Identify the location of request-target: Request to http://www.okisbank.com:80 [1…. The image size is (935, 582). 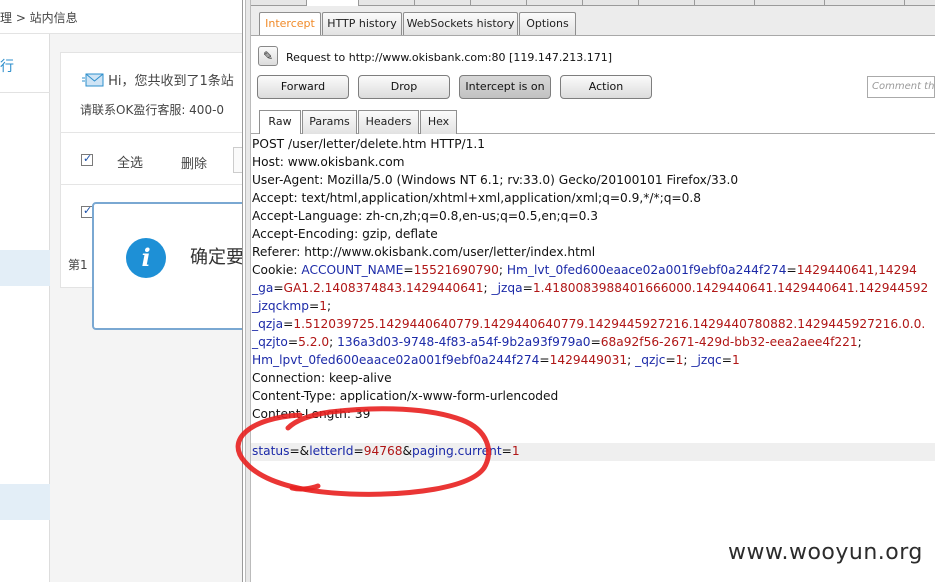
(449, 57).